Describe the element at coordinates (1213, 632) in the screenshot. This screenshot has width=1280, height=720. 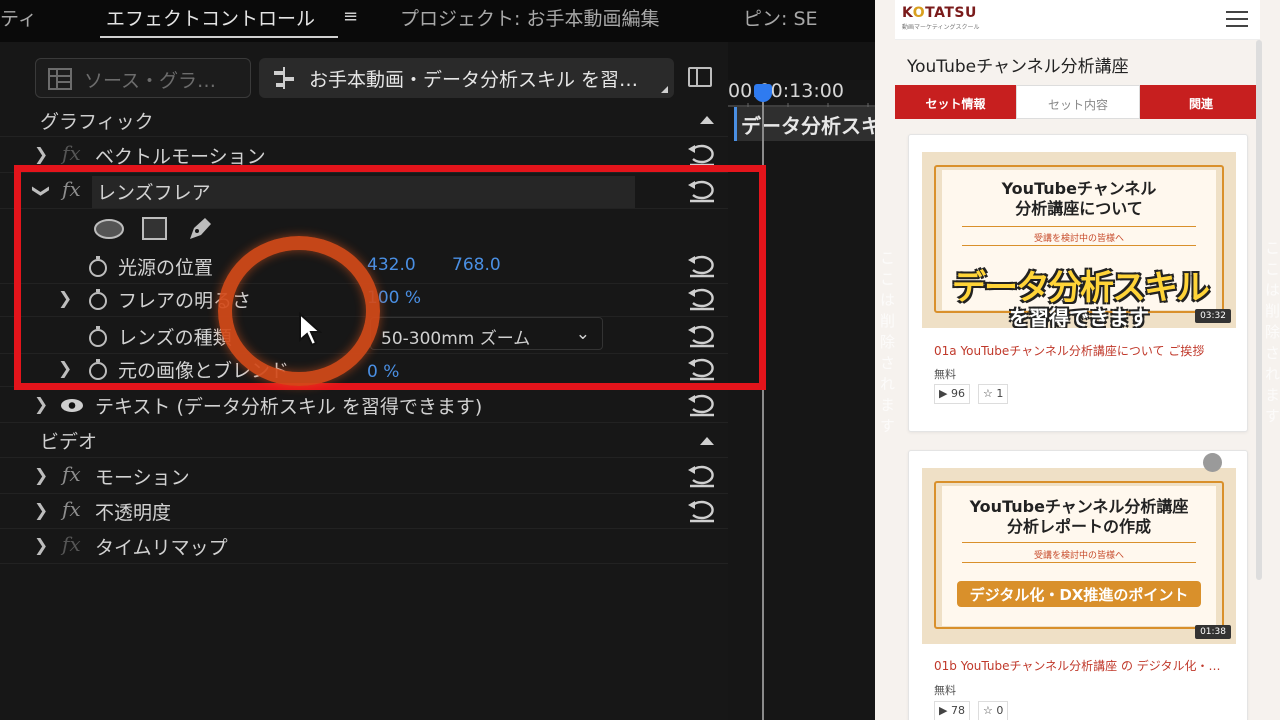
I see `video-duration: 01:38` at that location.